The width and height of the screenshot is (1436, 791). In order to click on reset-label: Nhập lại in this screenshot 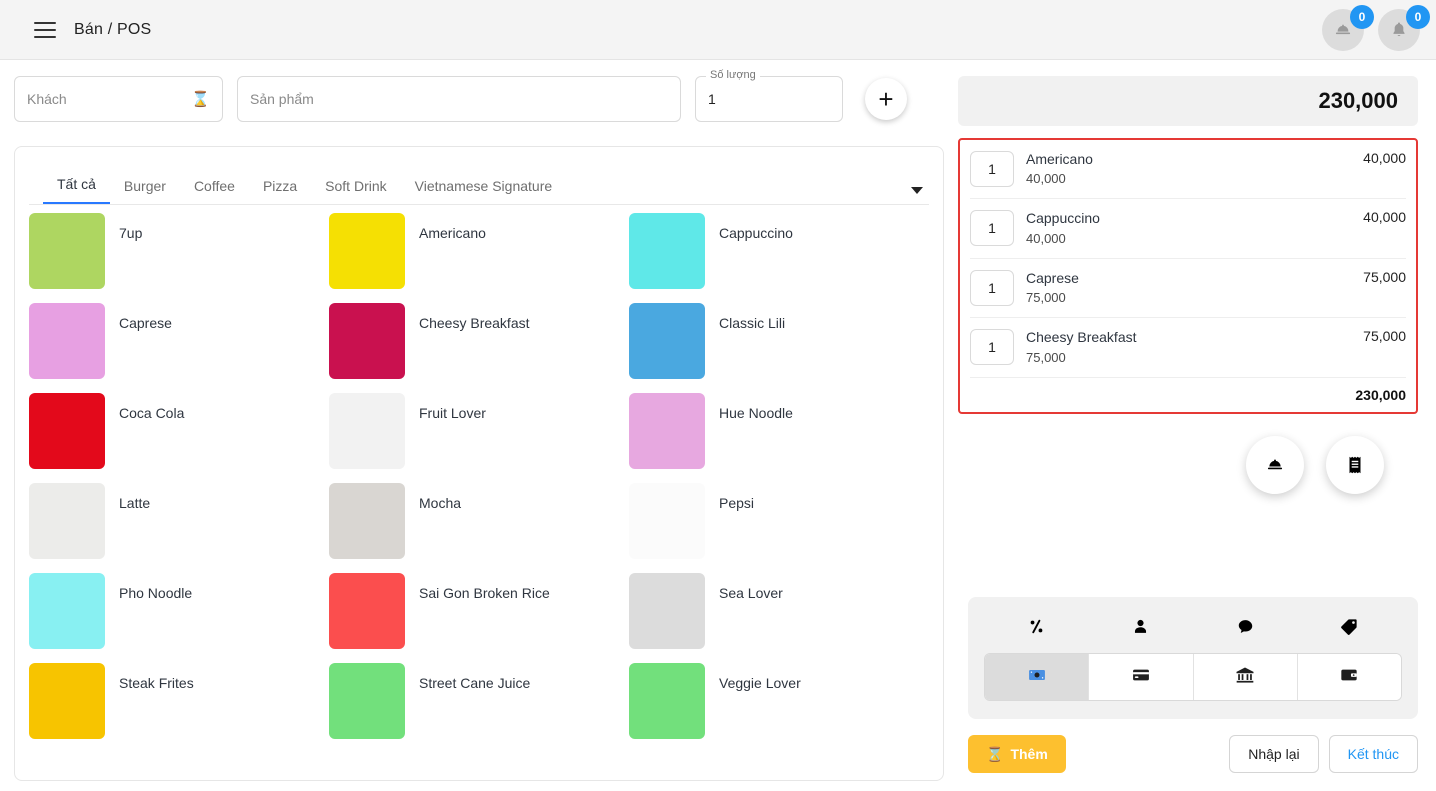, I will do `click(1274, 754)`.